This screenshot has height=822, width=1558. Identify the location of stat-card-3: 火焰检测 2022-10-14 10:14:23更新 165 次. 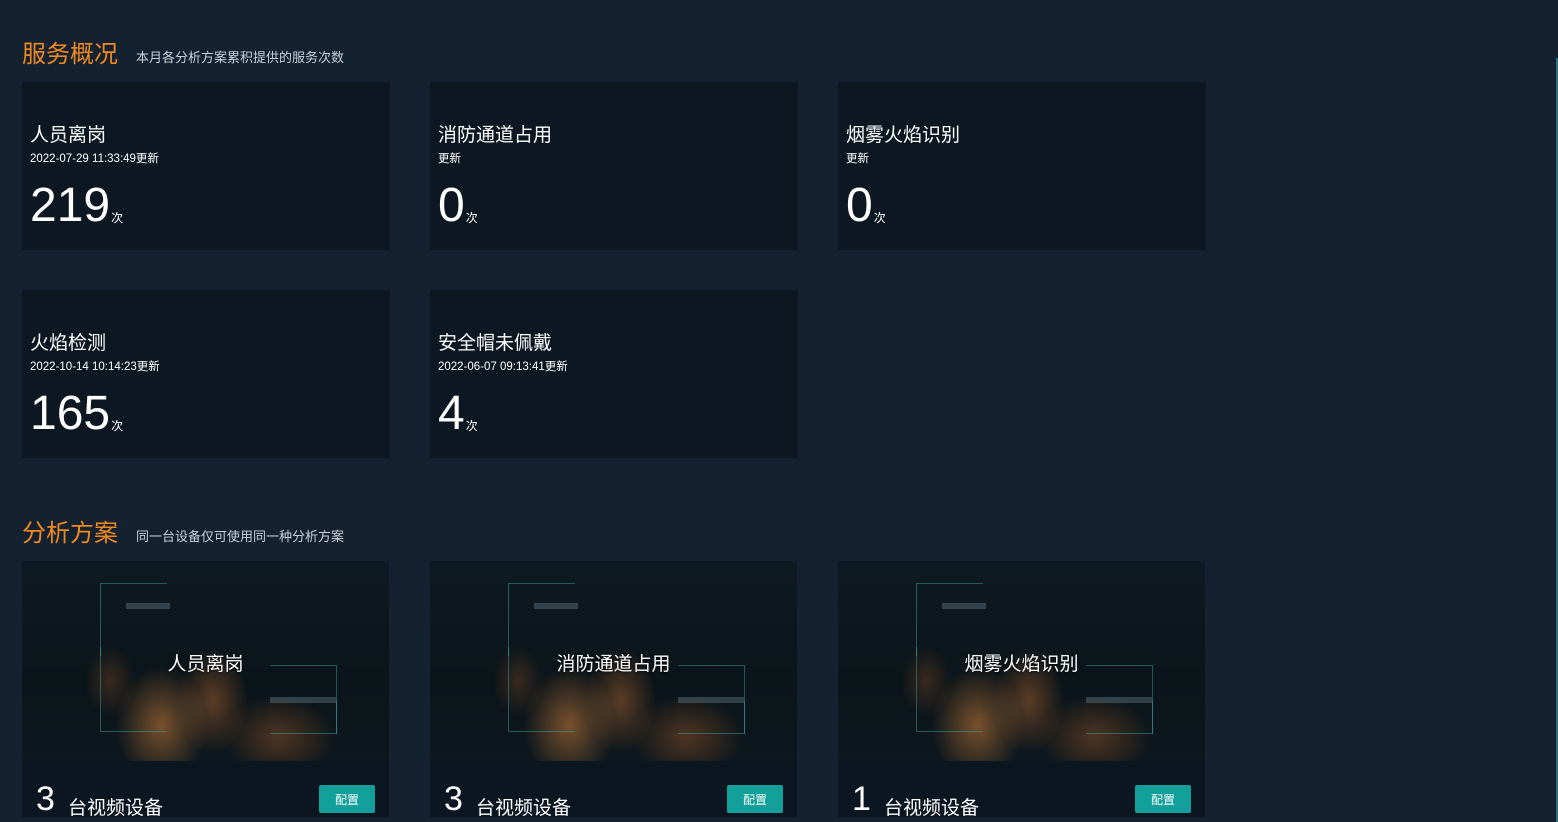
(206, 374).